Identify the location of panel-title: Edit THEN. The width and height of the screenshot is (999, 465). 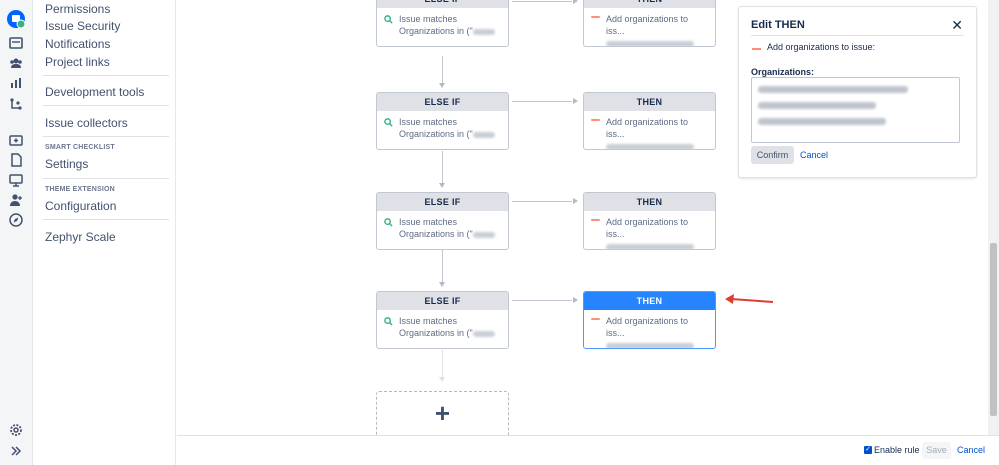
(778, 25).